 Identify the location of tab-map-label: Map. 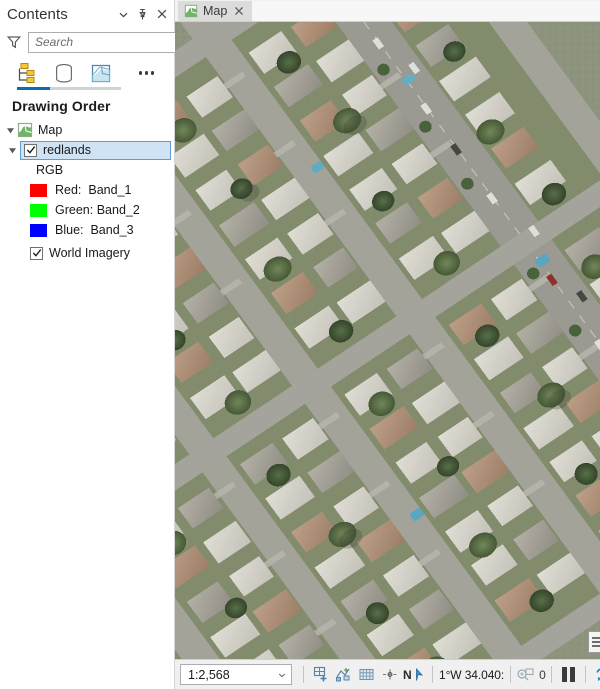
(215, 11).